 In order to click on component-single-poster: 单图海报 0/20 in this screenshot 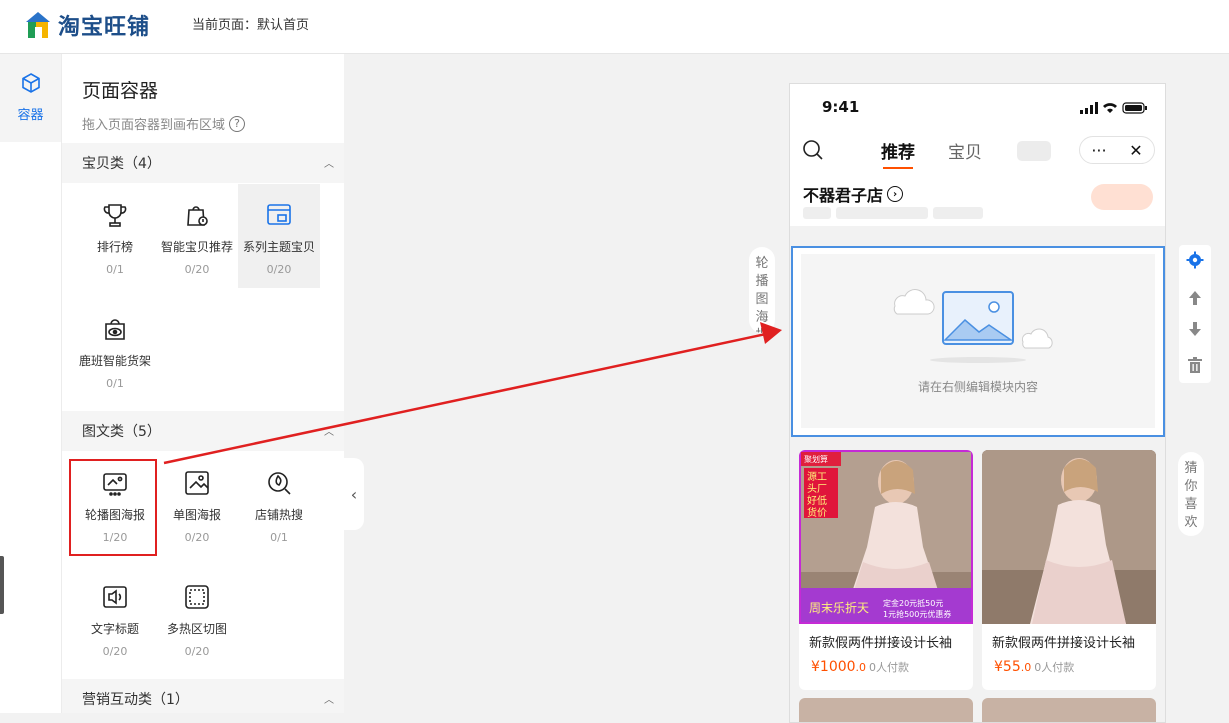, I will do `click(197, 504)`.